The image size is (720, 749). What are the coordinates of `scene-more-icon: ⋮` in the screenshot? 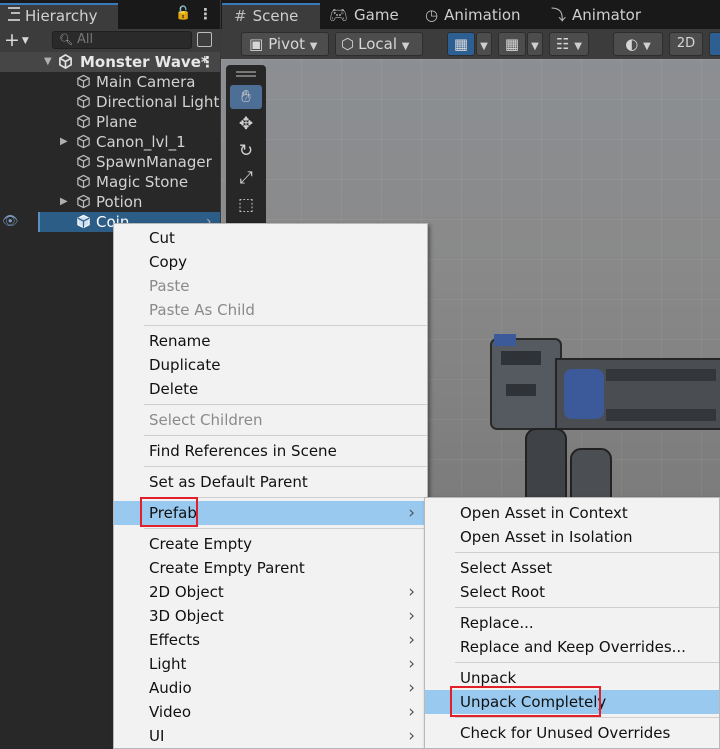 It's located at (207, 62).